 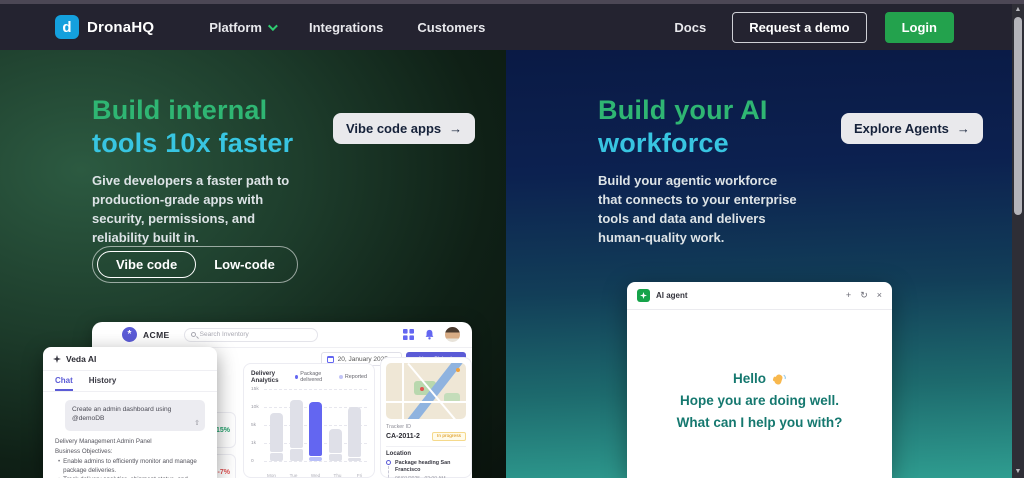 What do you see at coordinates (129, 334) in the screenshot?
I see `acme-logo-icon: *` at bounding box center [129, 334].